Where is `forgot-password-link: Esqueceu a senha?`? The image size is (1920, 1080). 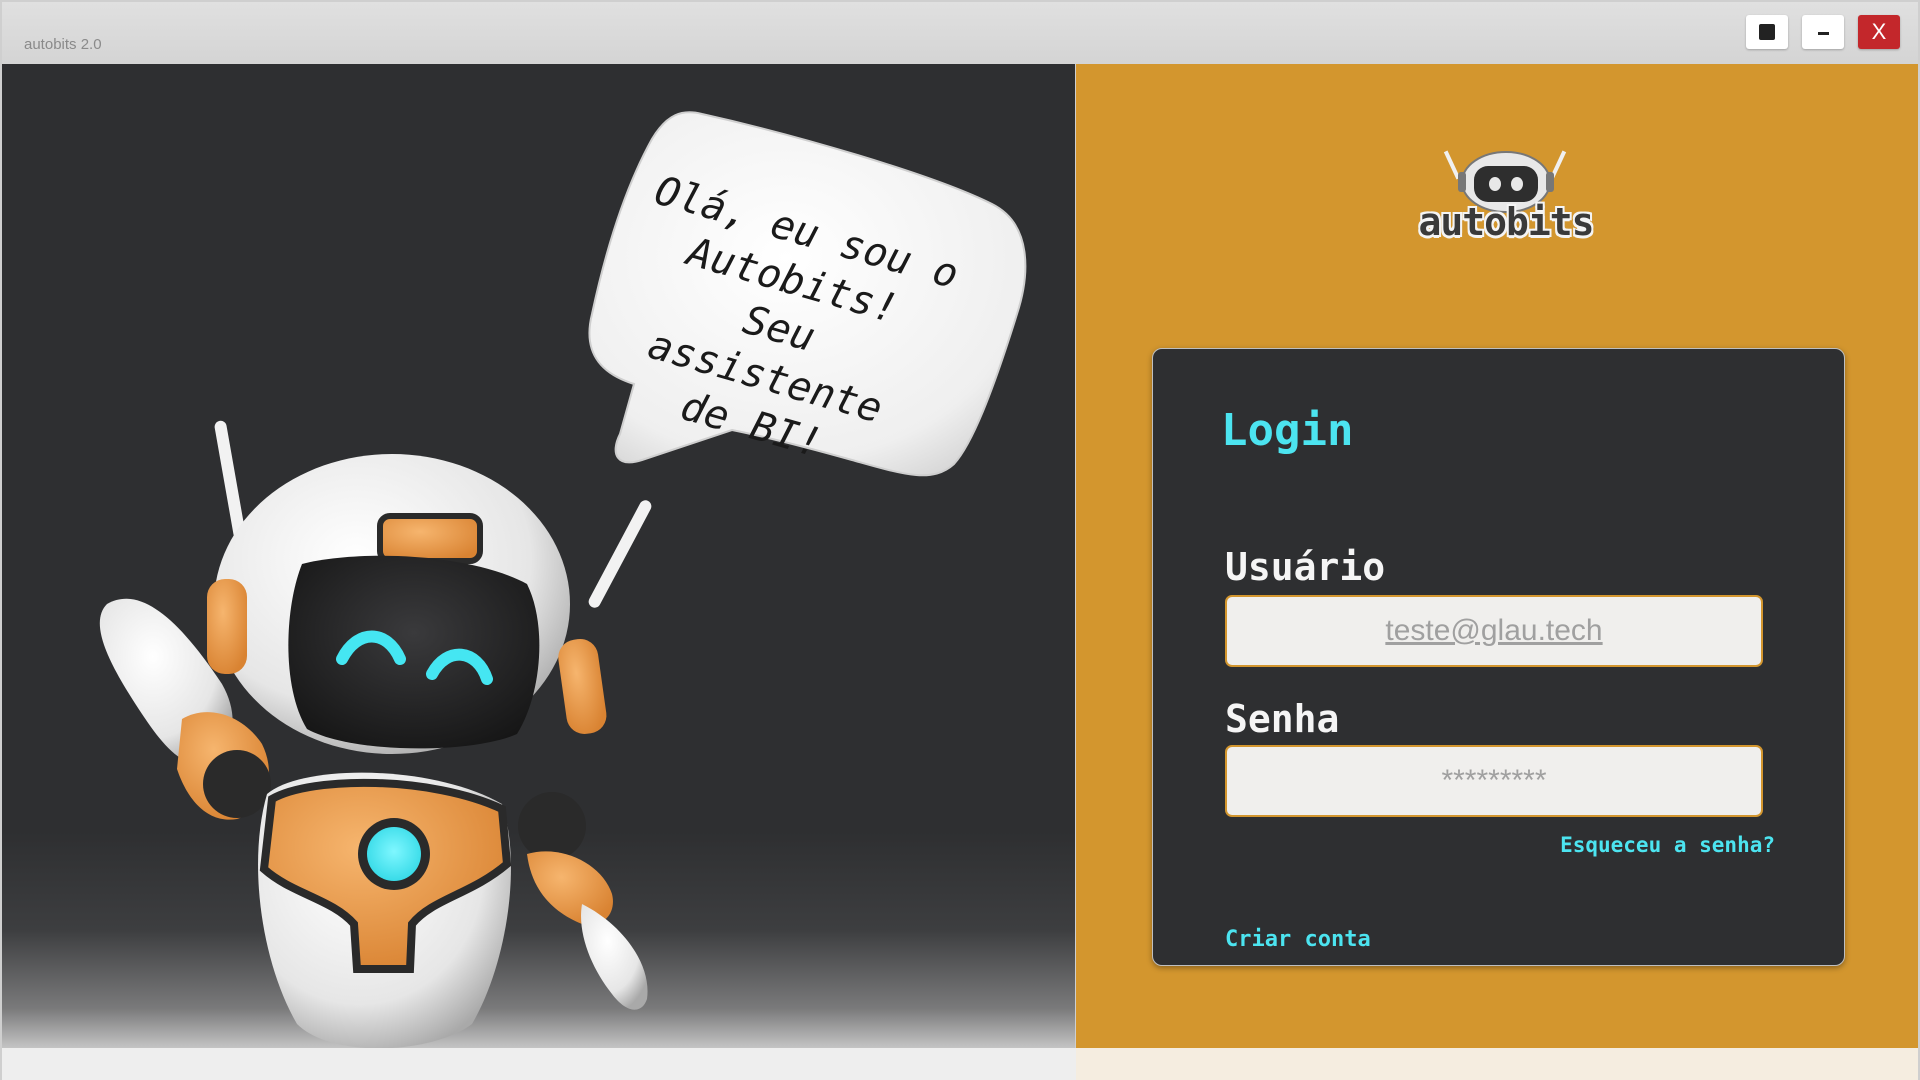 forgot-password-link: Esqueceu a senha? is located at coordinates (1651, 845).